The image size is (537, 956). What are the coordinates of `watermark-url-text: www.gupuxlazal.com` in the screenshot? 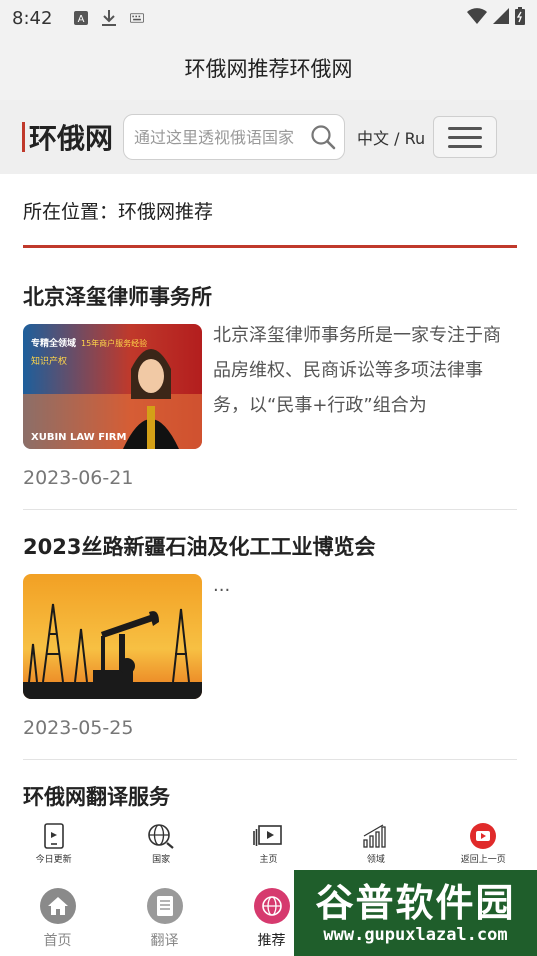 It's located at (415, 935).